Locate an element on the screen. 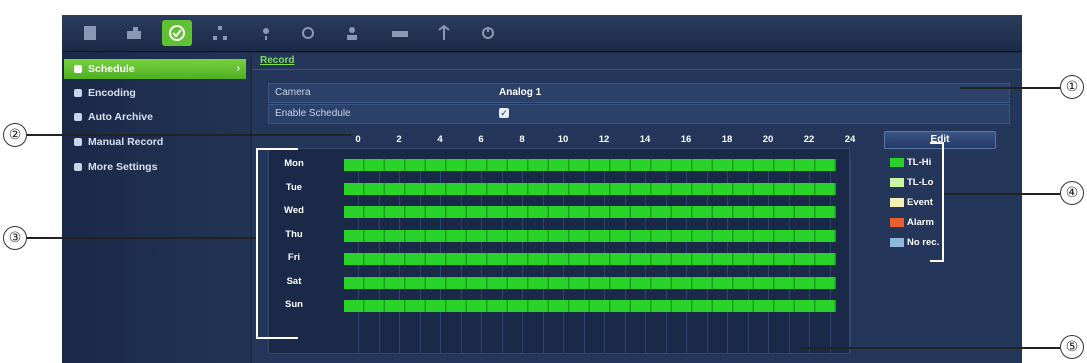 The image size is (1087, 363). hour-label: 16 is located at coordinates (686, 139).